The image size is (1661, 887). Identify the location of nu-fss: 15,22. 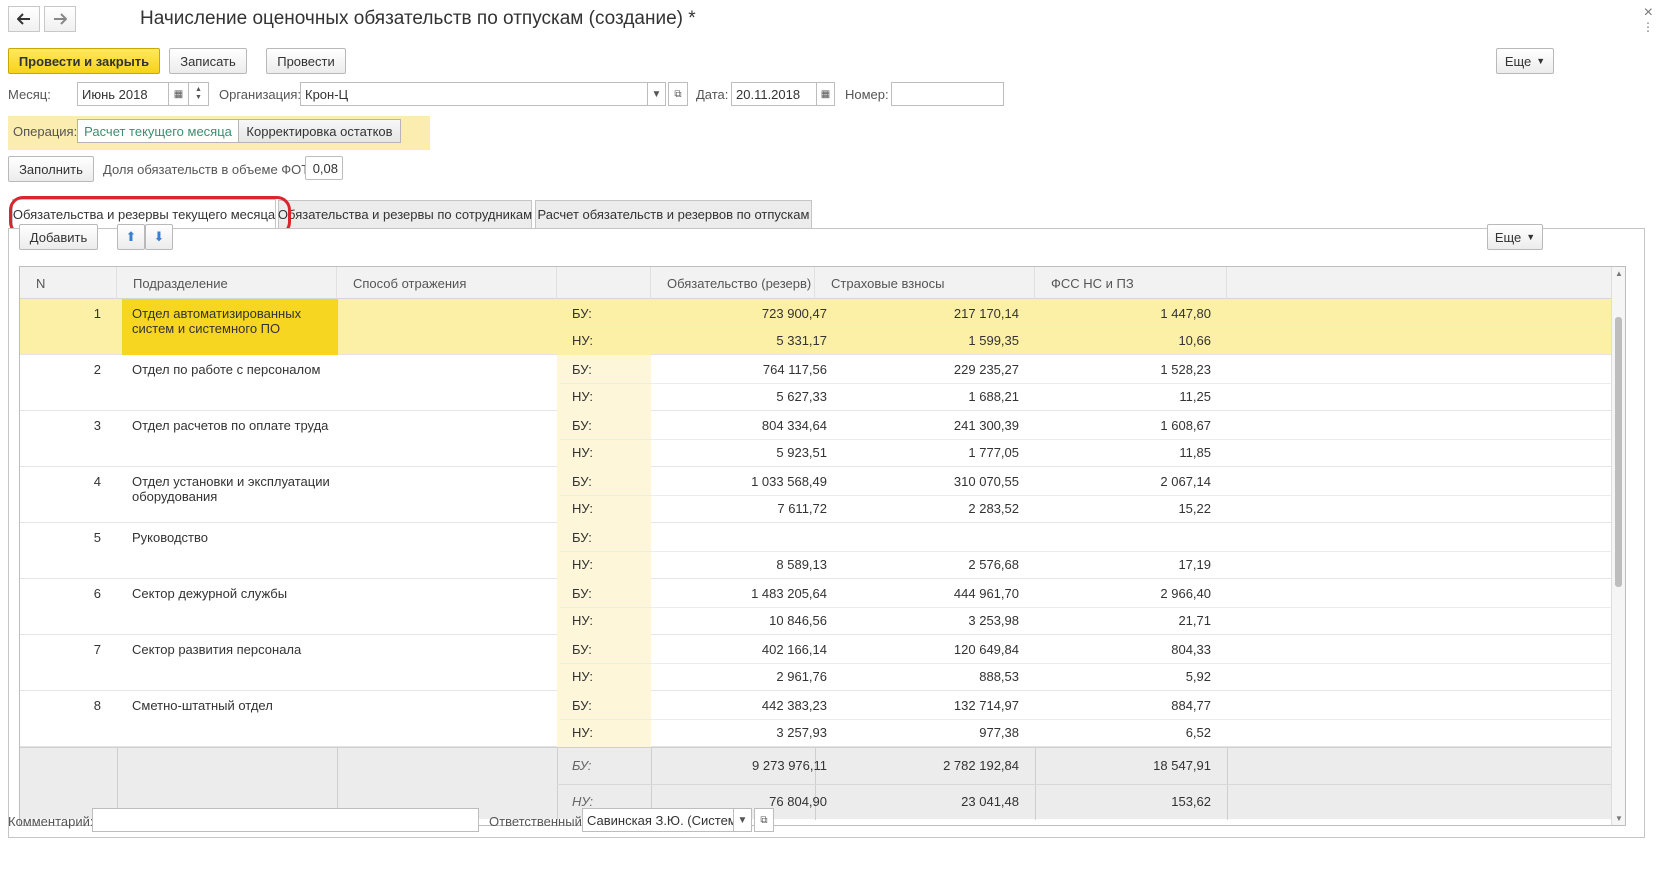
(1123, 508).